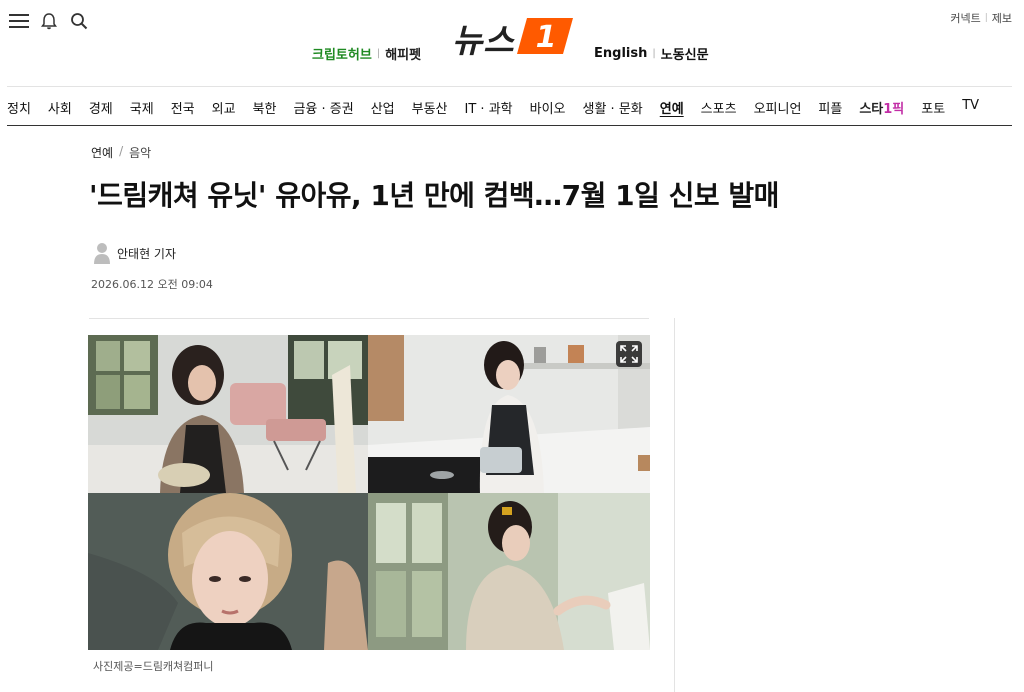  What do you see at coordinates (342, 53) in the screenshot?
I see `crypto-hub-link: 크립토허브` at bounding box center [342, 53].